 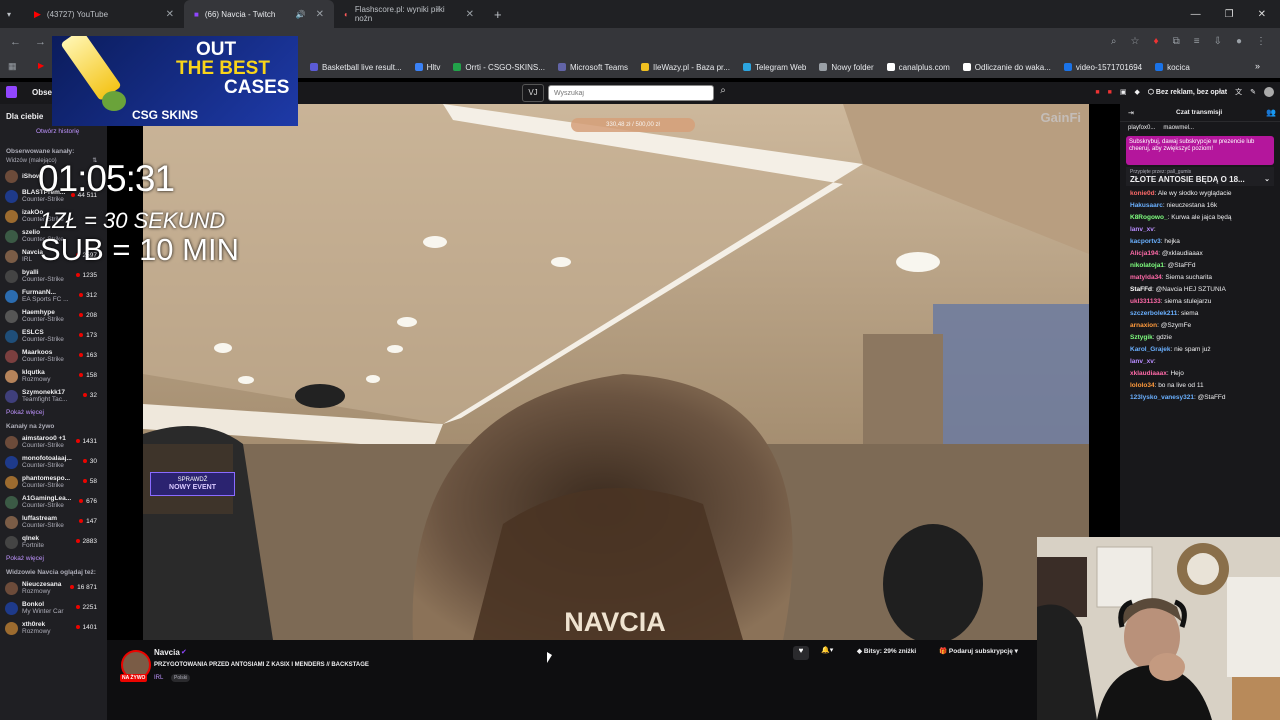 I want to click on bookmark-item: kocica, so click(x=1172, y=67).